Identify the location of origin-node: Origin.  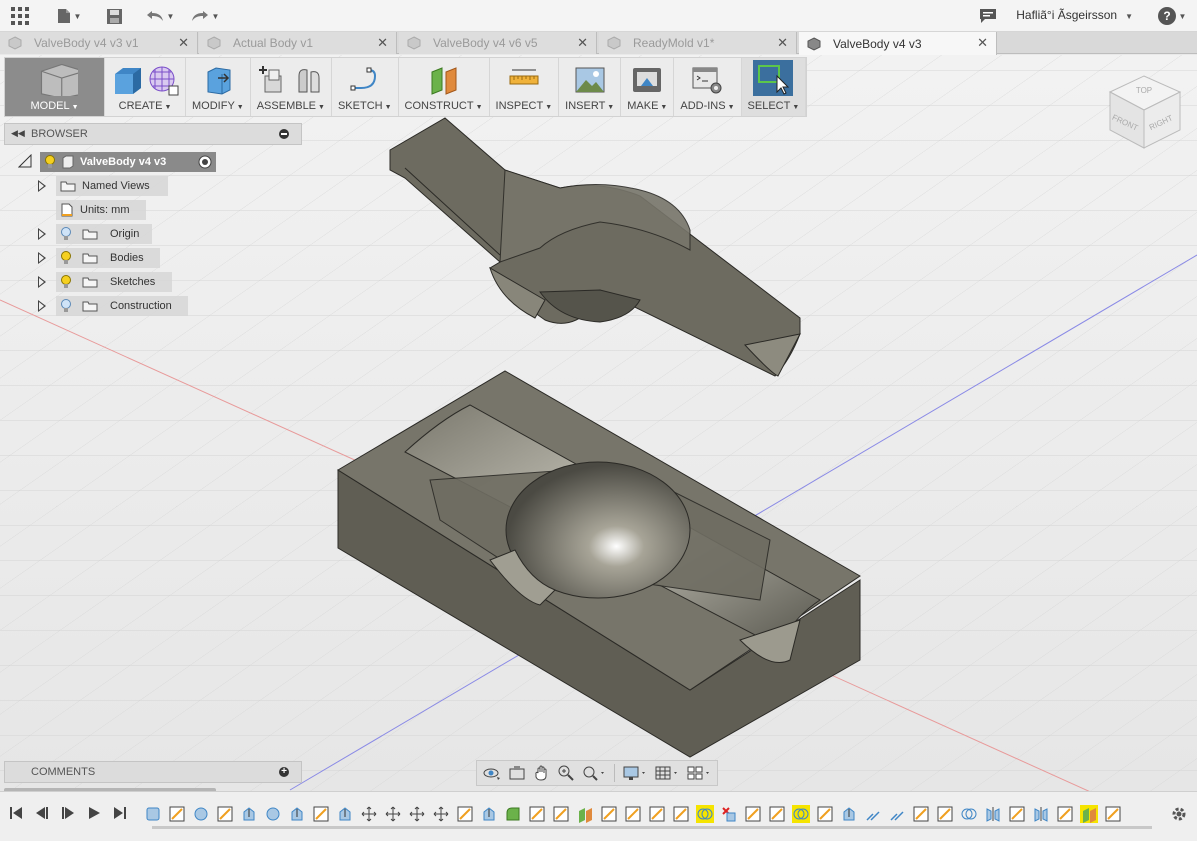
(104, 234).